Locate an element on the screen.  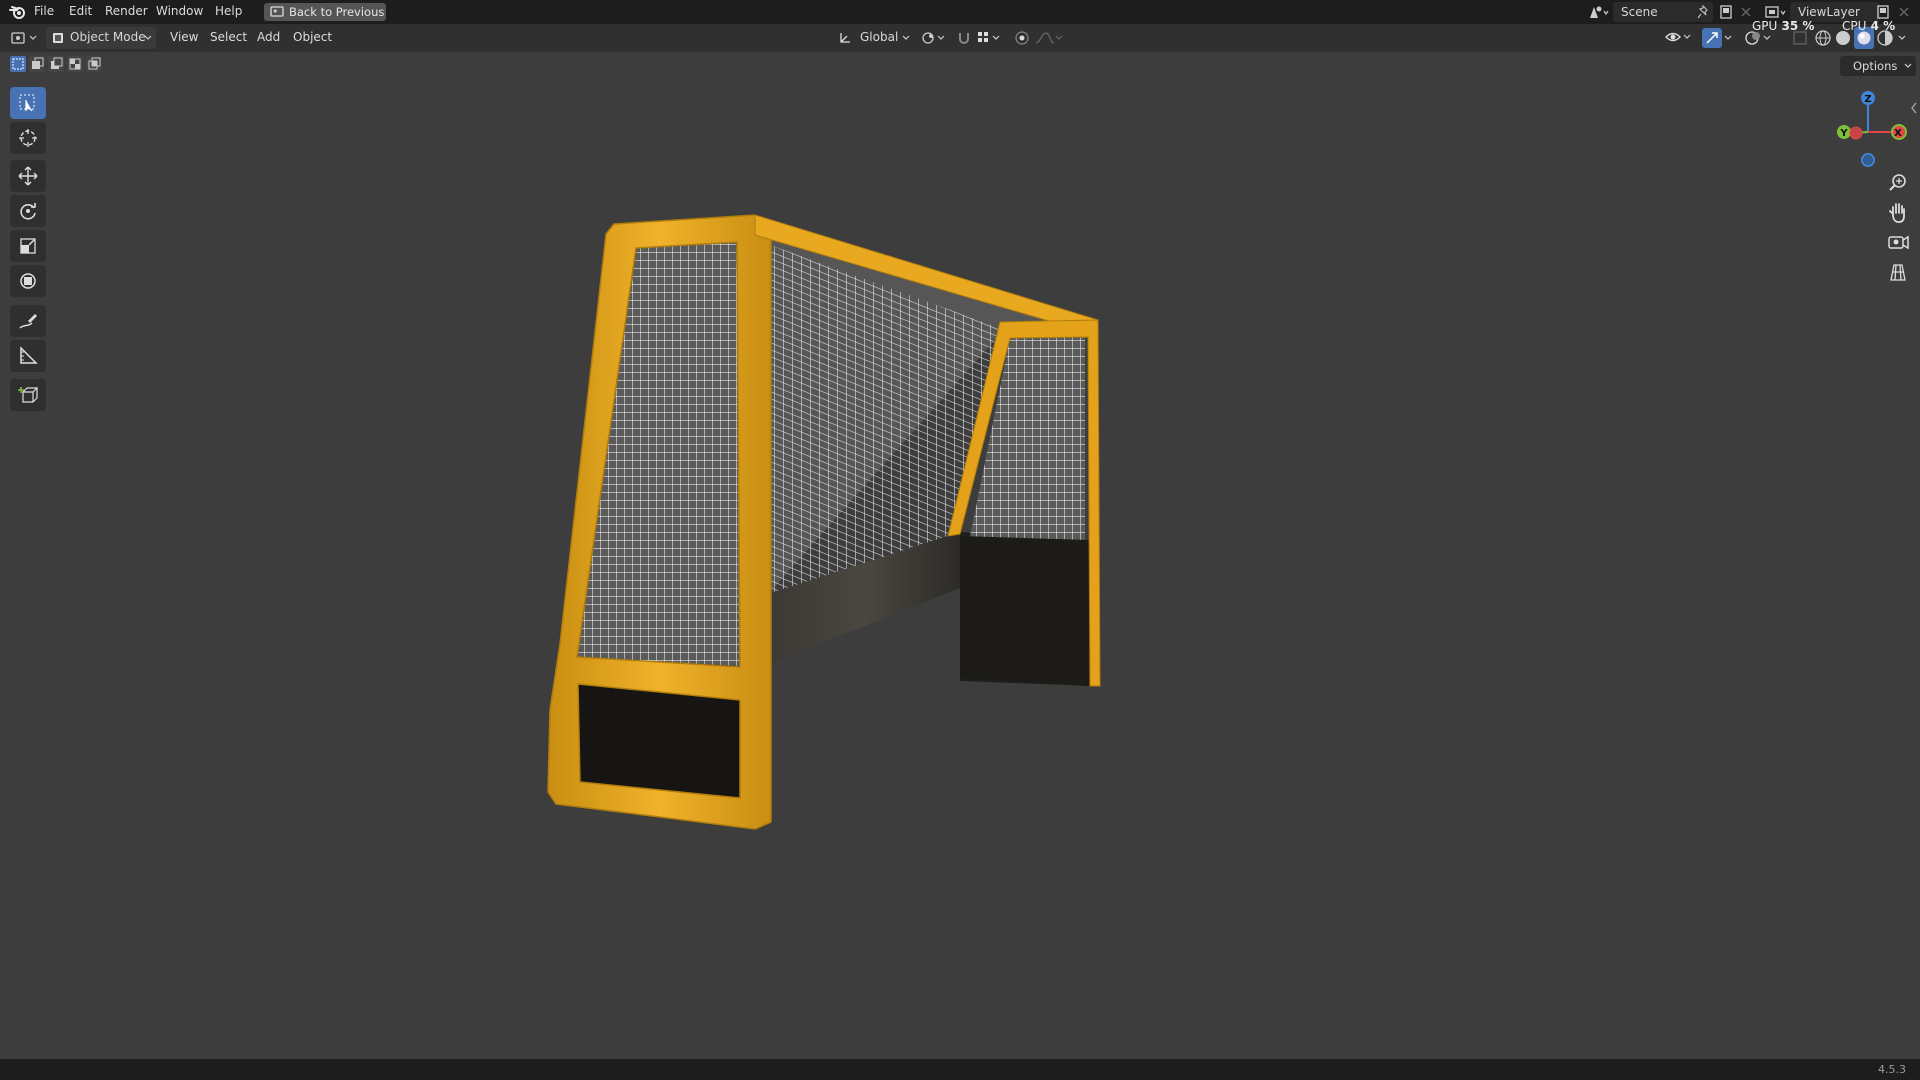
proportional-editing-icon is located at coordinates (1022, 38).